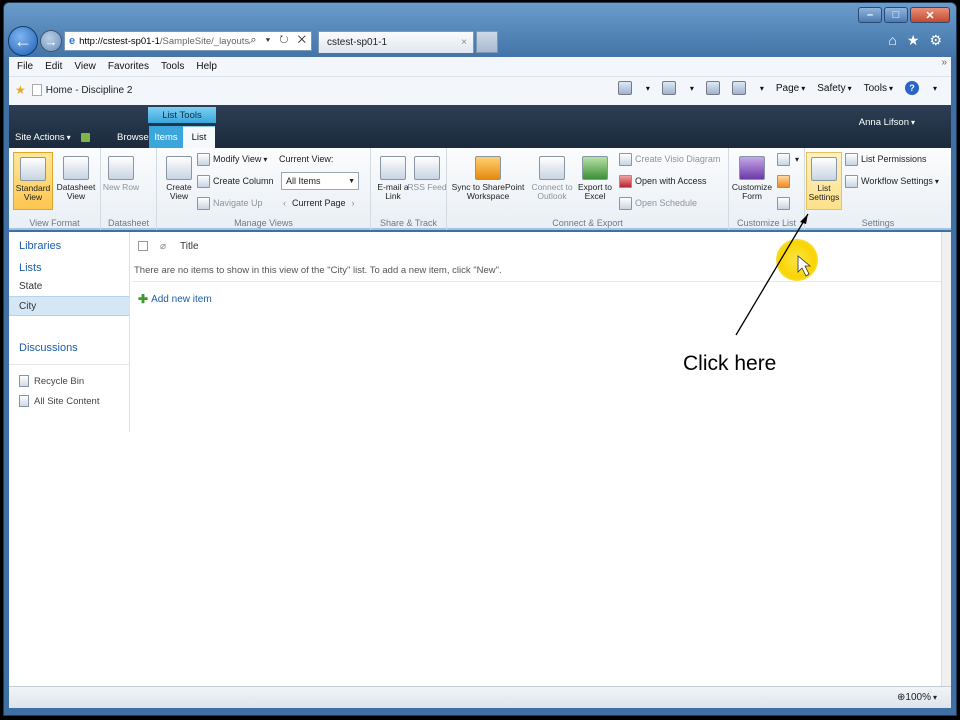 Image resolution: width=960 pixels, height=720 pixels. I want to click on group-label: Connect & Export, so click(587, 223).